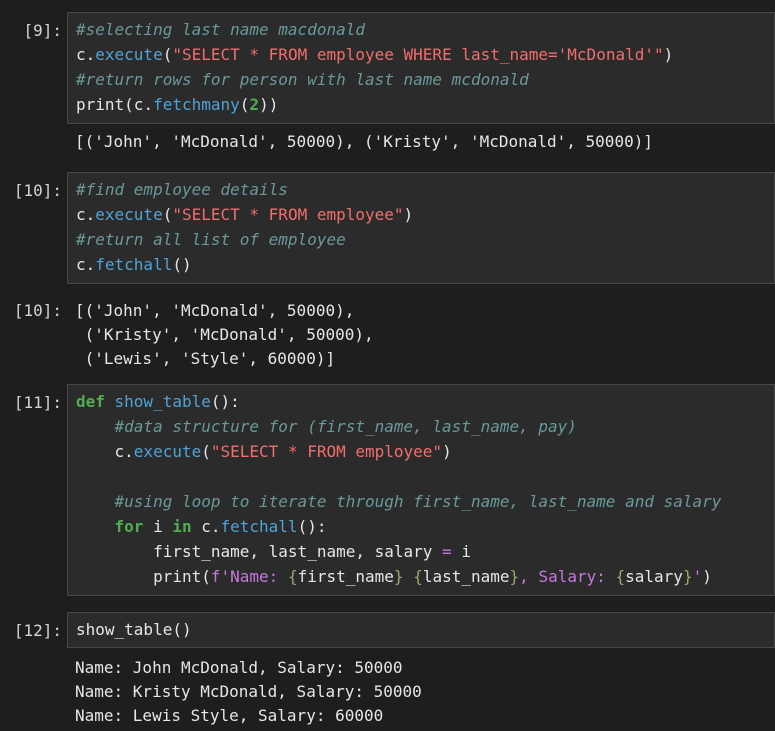  Describe the element at coordinates (425, 264) in the screenshot. I see `code-line: c.fetchall()` at that location.